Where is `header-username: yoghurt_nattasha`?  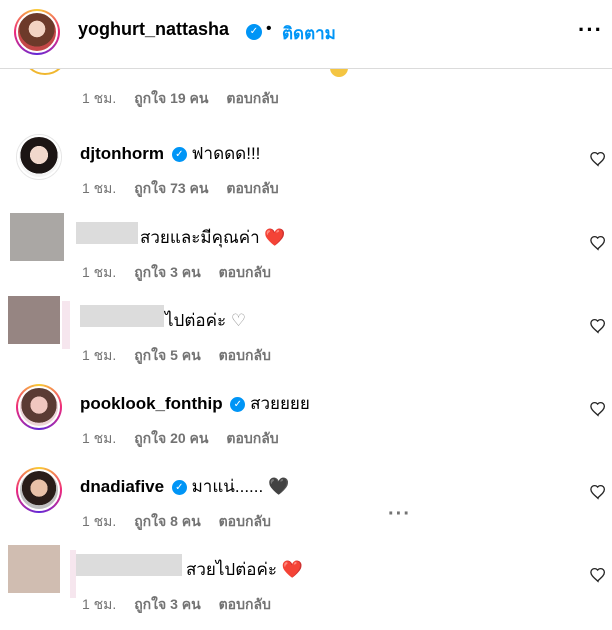
header-username: yoghurt_nattasha is located at coordinates (153, 29).